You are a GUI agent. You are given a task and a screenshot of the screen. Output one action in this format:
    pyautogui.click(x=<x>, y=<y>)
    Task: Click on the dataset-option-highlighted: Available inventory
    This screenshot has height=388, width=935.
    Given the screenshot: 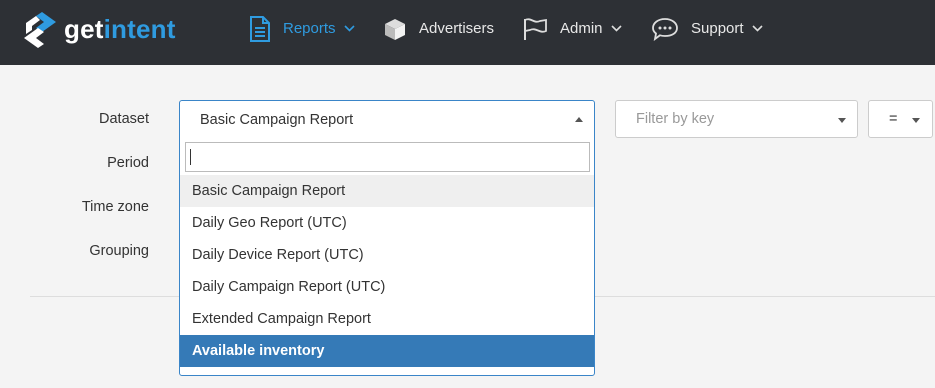 What is the action you would take?
    pyautogui.click(x=387, y=351)
    